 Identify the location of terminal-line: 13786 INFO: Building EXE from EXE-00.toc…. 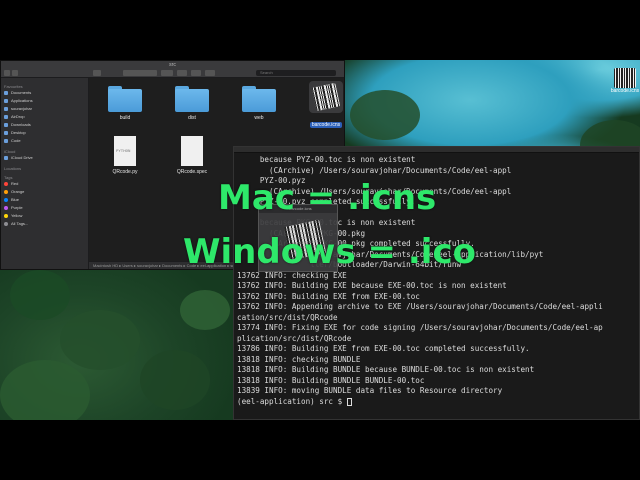
(383, 348).